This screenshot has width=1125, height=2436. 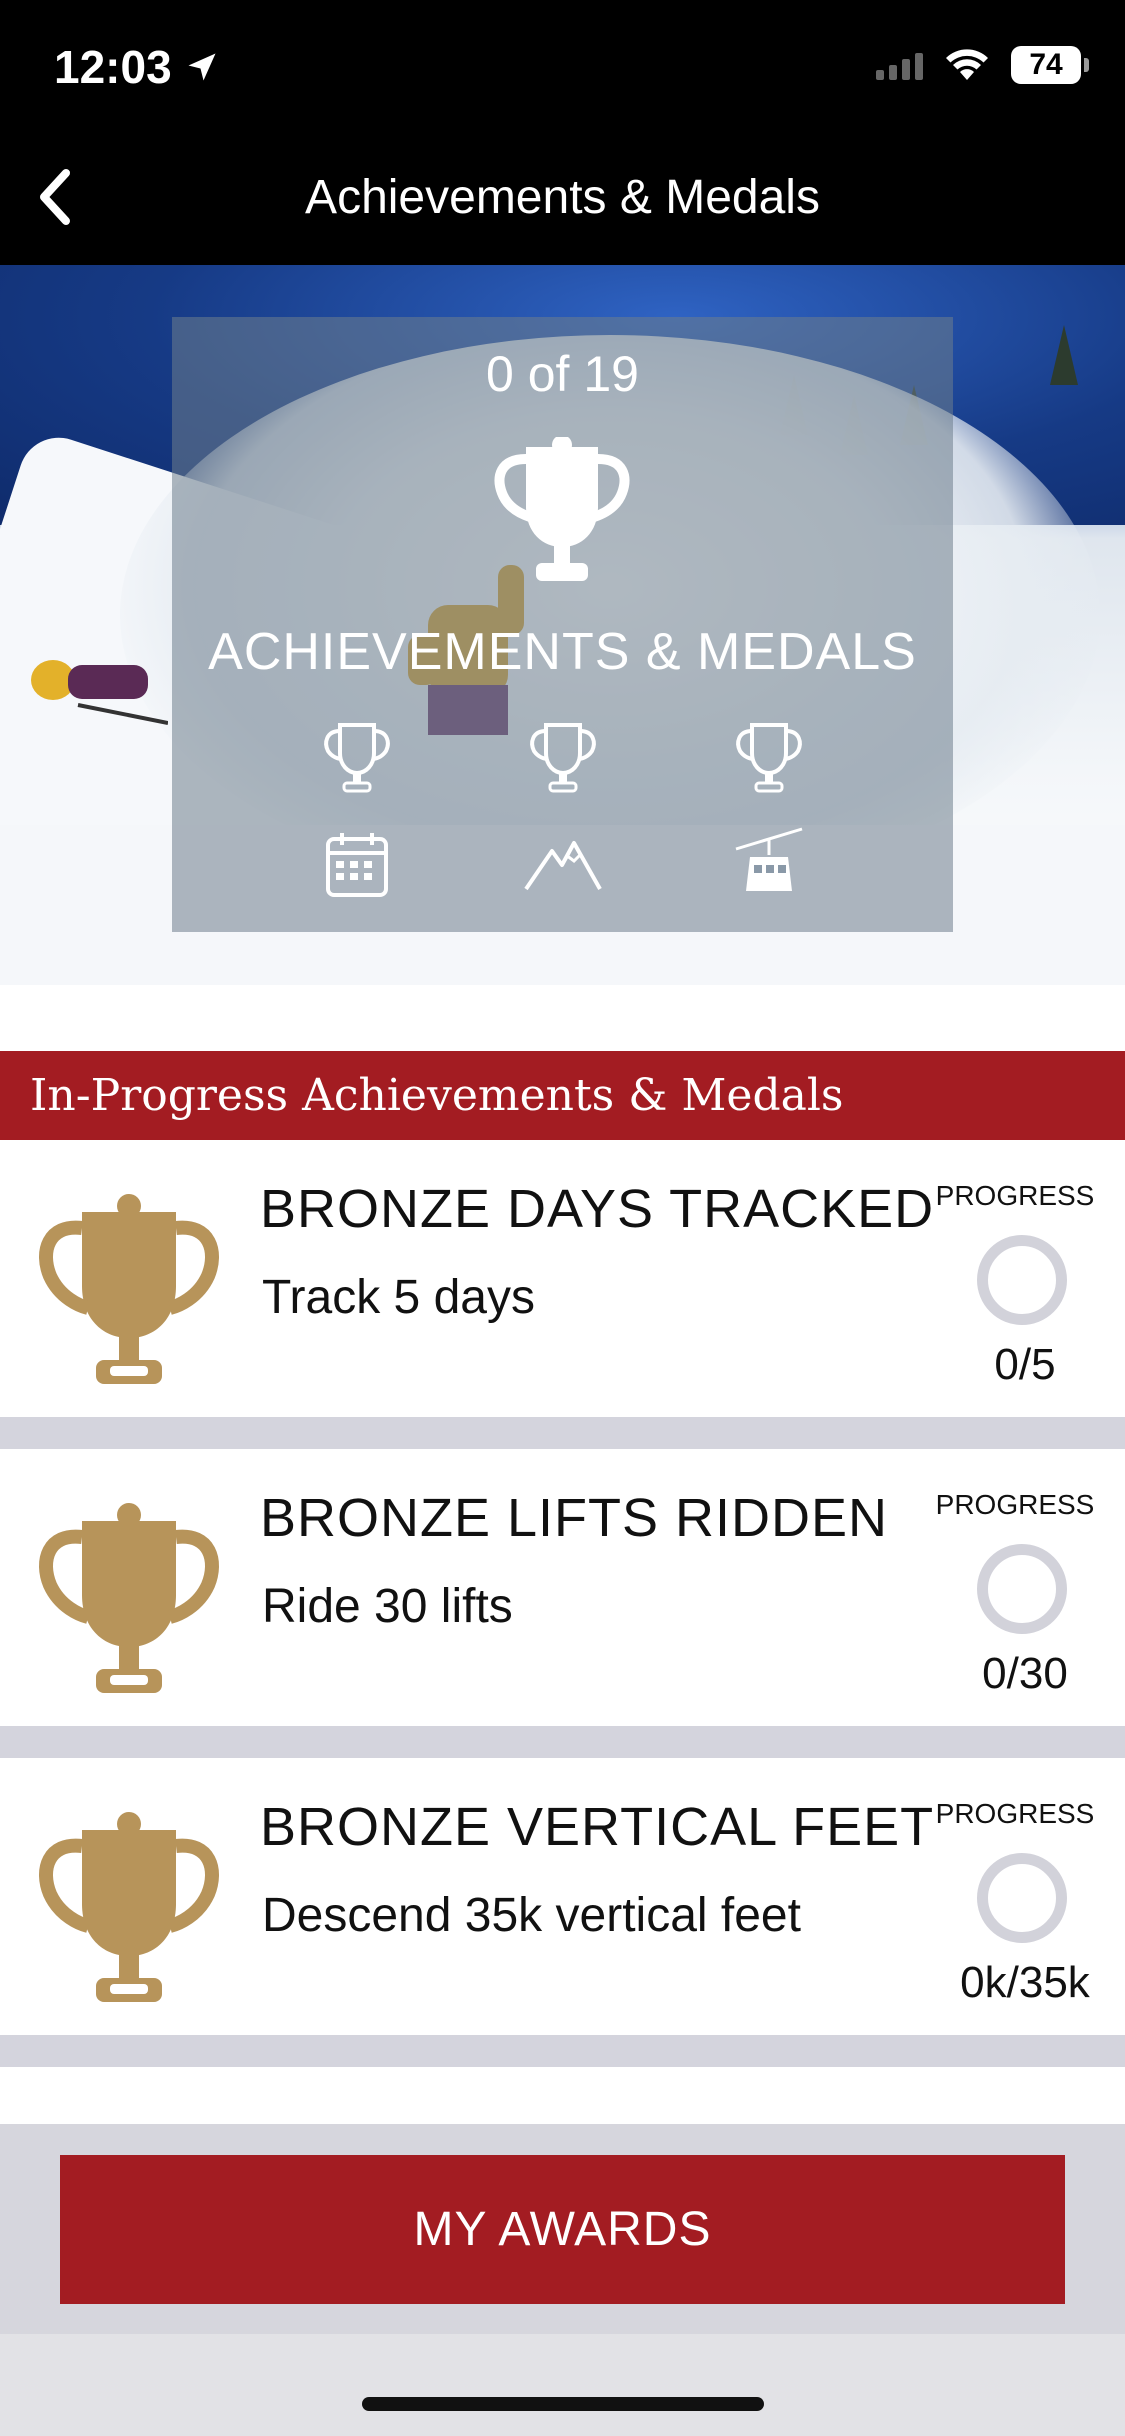 I want to click on calendar-icon, so click(x=357, y=865).